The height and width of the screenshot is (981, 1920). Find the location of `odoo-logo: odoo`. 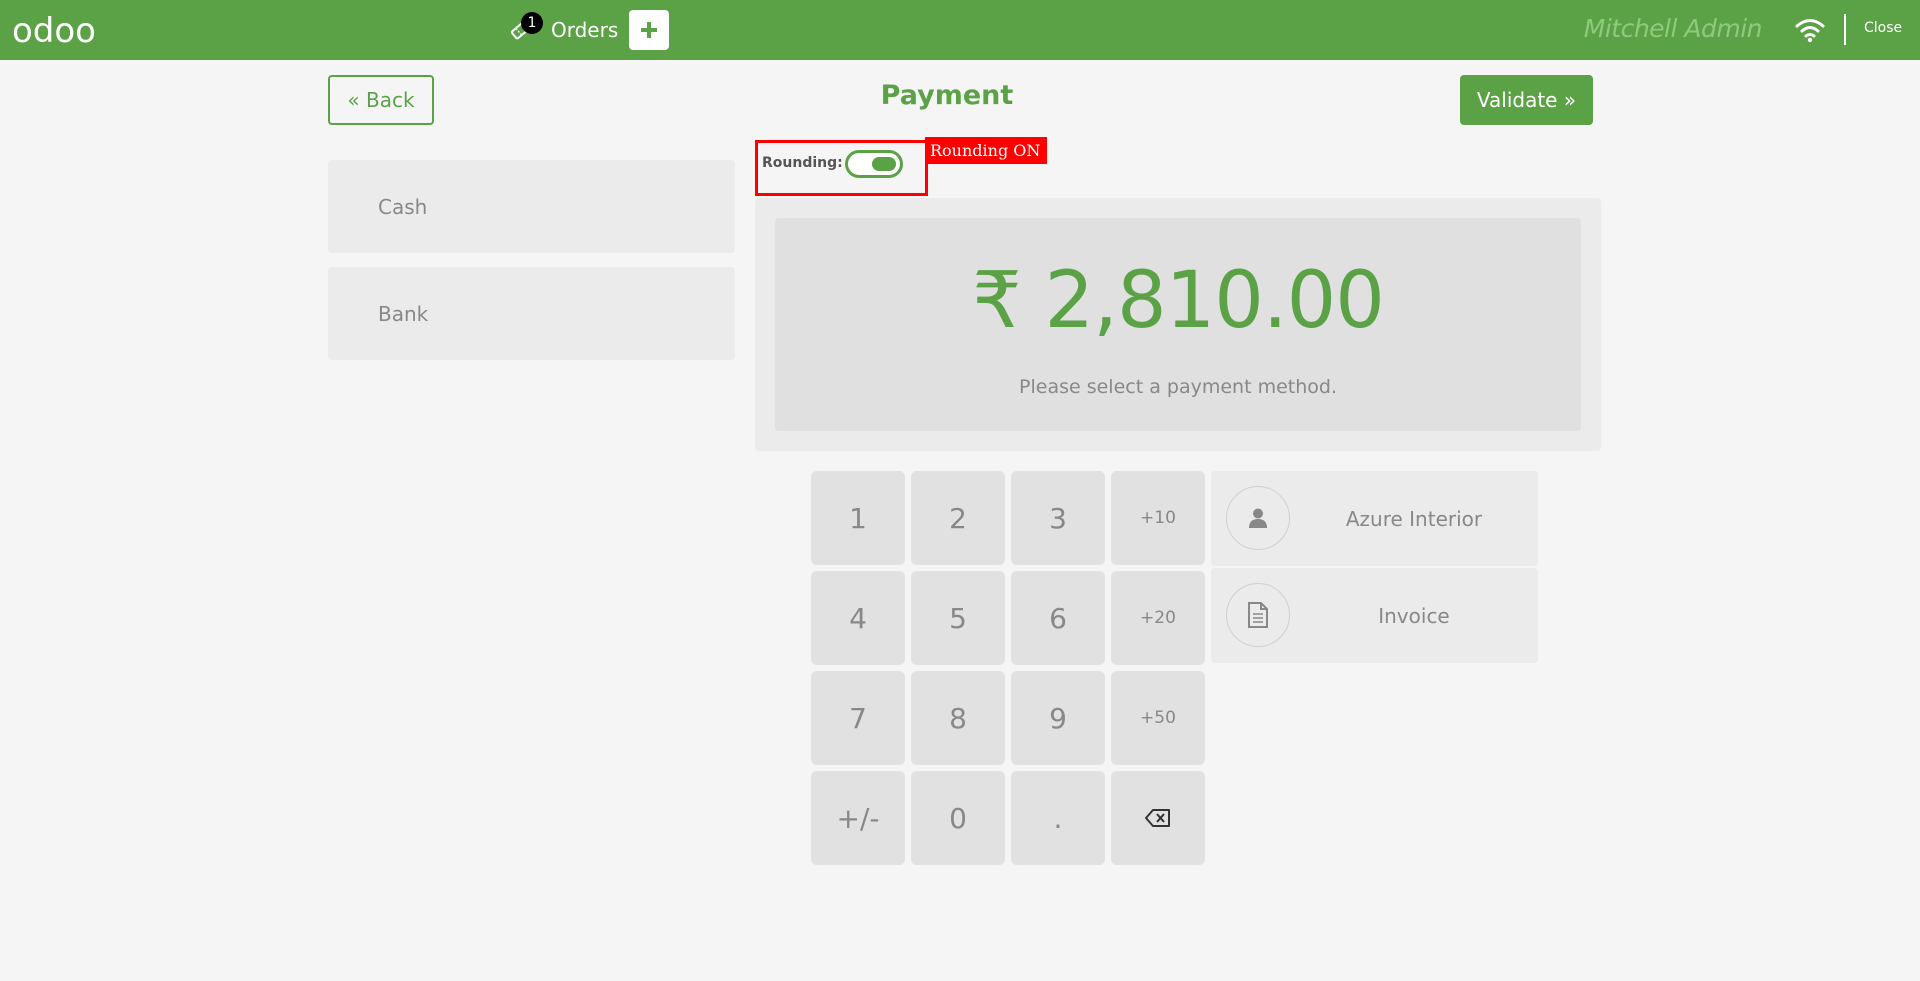

odoo-logo: odoo is located at coordinates (54, 30).